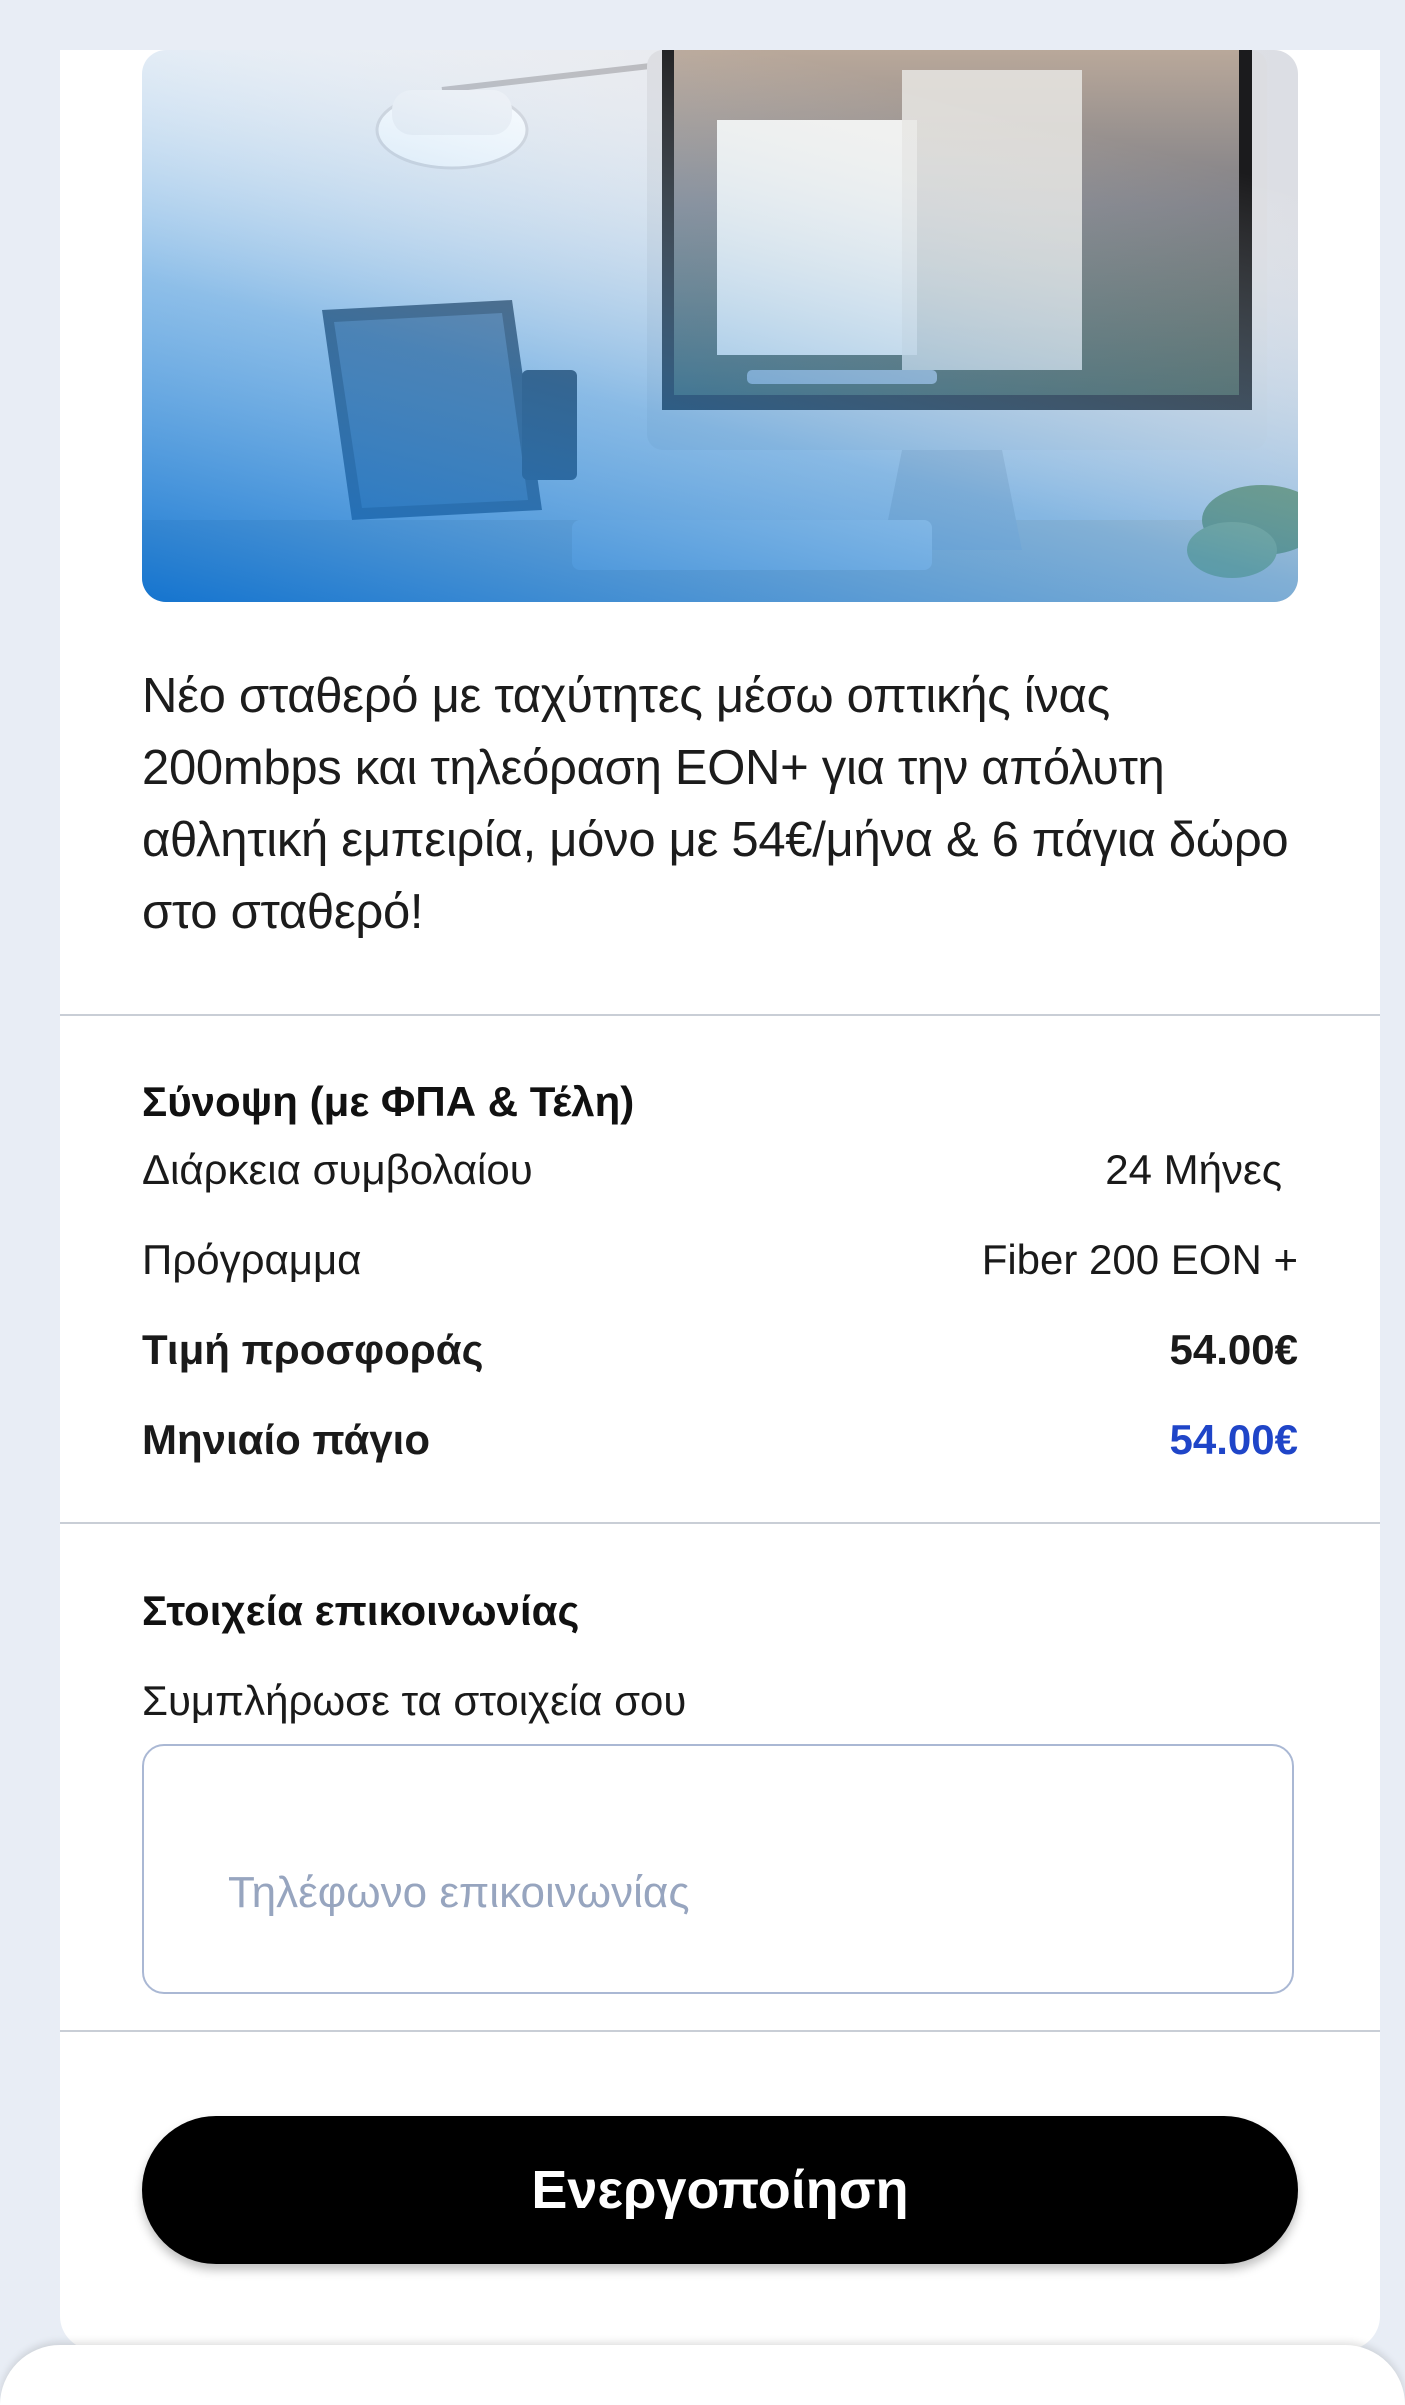  Describe the element at coordinates (388, 1101) in the screenshot. I see `summary-title: Σύνοψη (με ΦΠΑ & Τέλη)` at that location.